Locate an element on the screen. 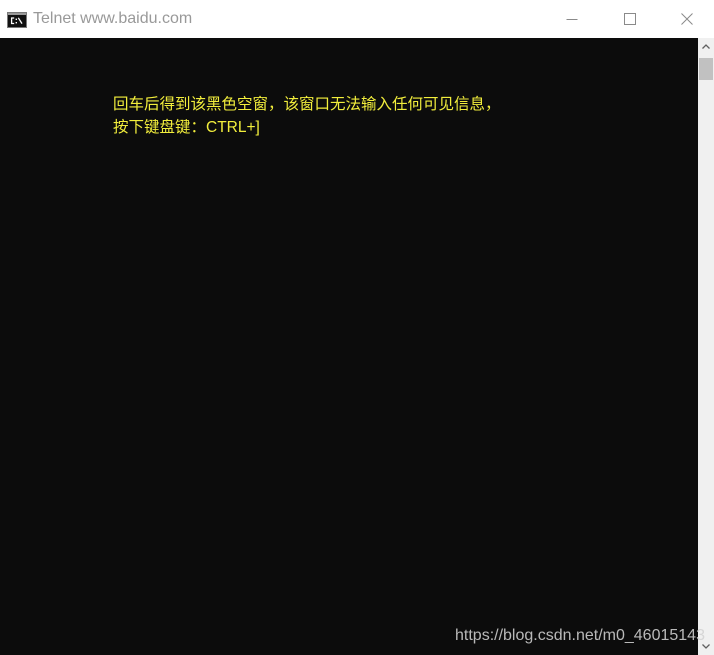 The width and height of the screenshot is (714, 655). annotation-text: 回车后得到该黑色空窗，该窗口无法输入任何可见信息， 按下键盘键：CTRL+] is located at coordinates (307, 116).